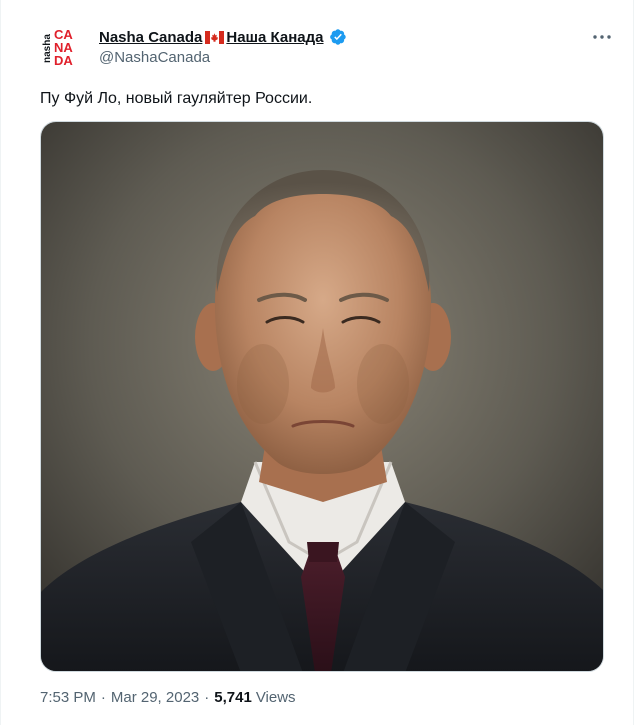  Describe the element at coordinates (176, 98) in the screenshot. I see `tweet-text: Пу Фуй Ло, новый гауляйтер России.` at that location.